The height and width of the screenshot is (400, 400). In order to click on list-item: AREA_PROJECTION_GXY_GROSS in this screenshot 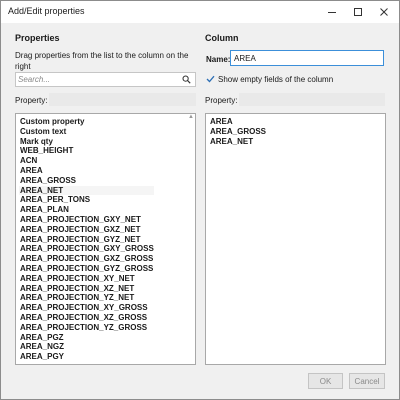, I will do `click(86, 249)`.